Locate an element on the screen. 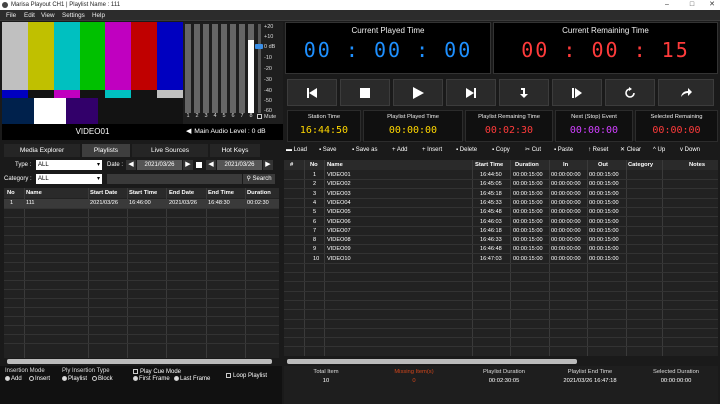  cue-last-frame: Last Frame is located at coordinates (192, 379).